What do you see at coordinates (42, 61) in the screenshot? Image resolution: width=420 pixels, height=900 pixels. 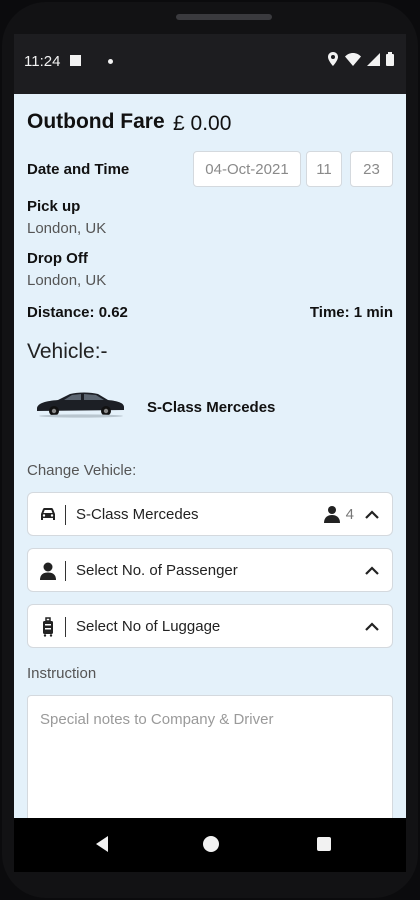 I see `status-time: 11:24` at bounding box center [42, 61].